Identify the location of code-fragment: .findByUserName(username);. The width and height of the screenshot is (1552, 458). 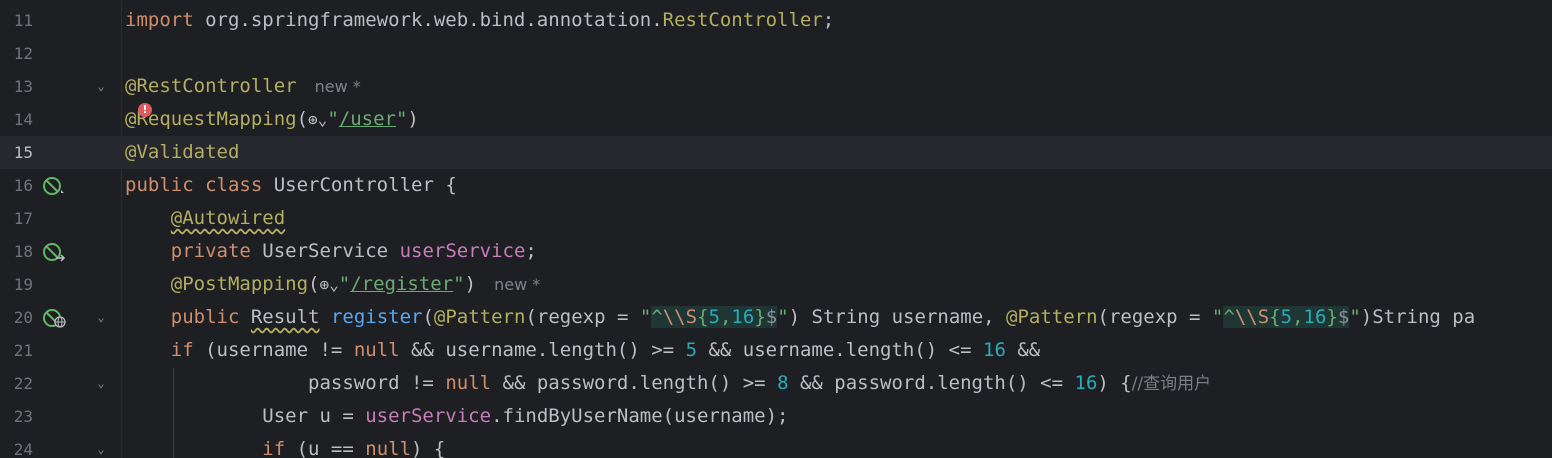
(640, 416).